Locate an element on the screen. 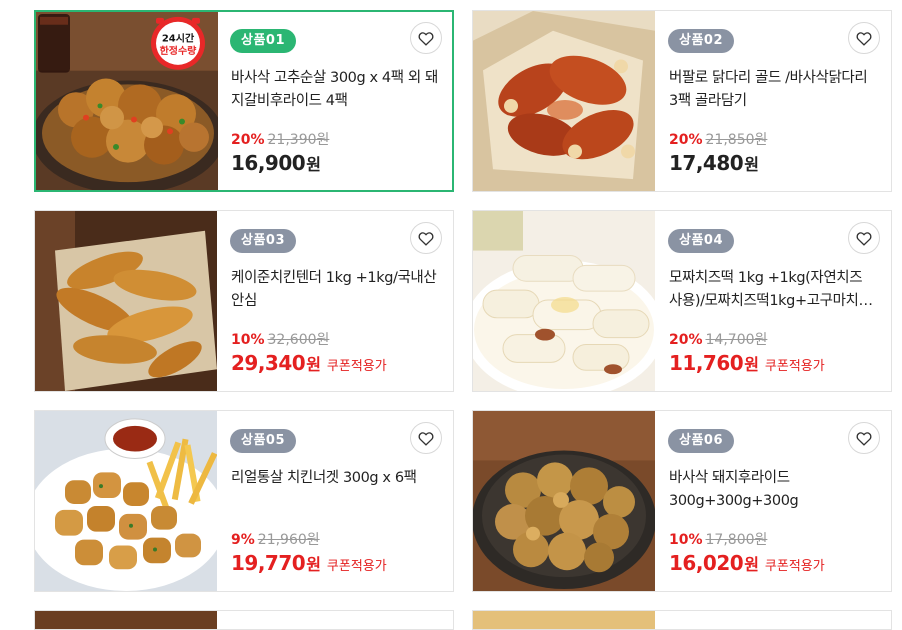  price-box: 20% 21,850원 17,480원 is located at coordinates (718, 153).